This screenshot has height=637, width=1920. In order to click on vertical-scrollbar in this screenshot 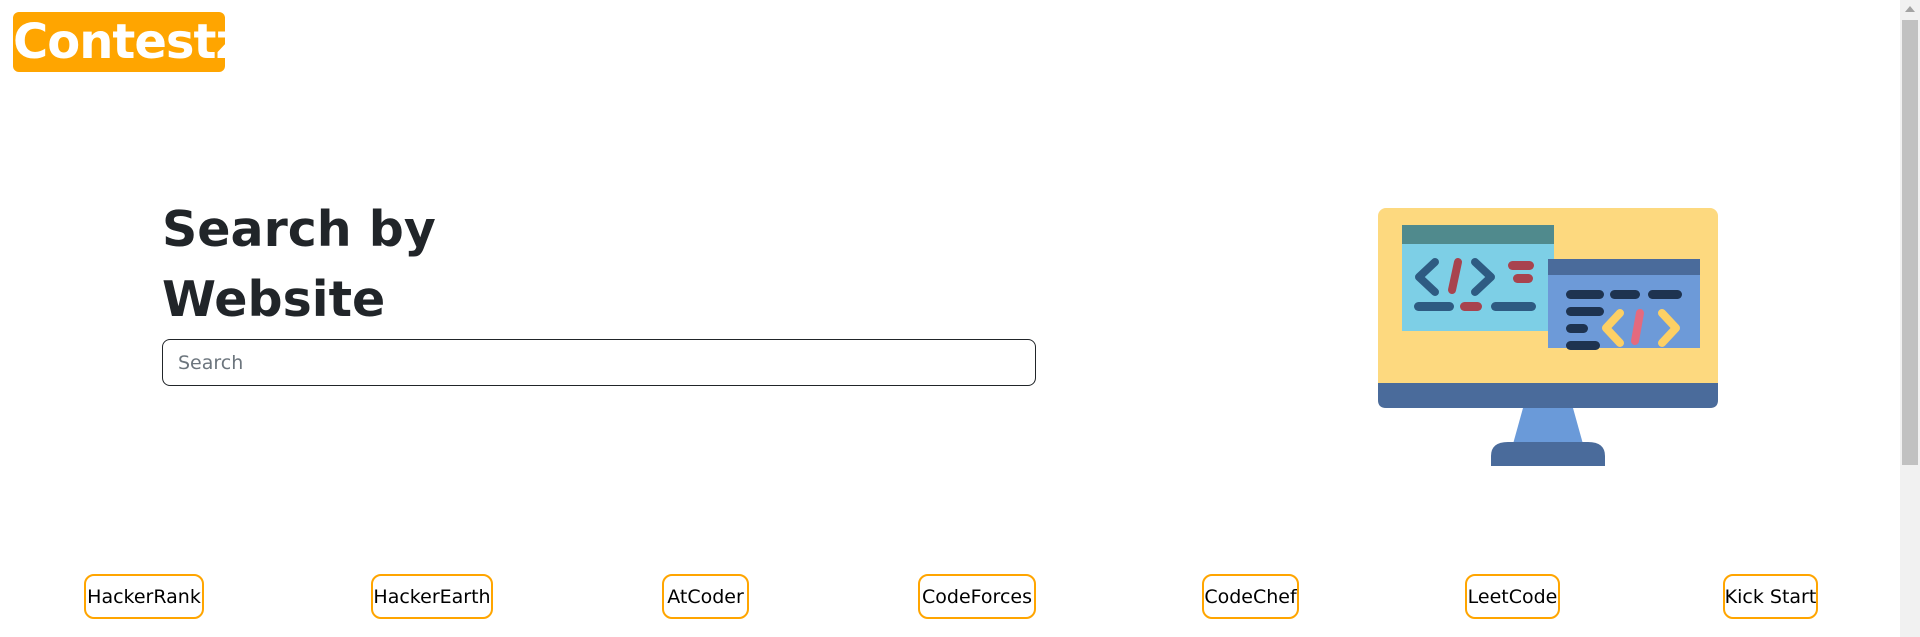, I will do `click(1910, 318)`.